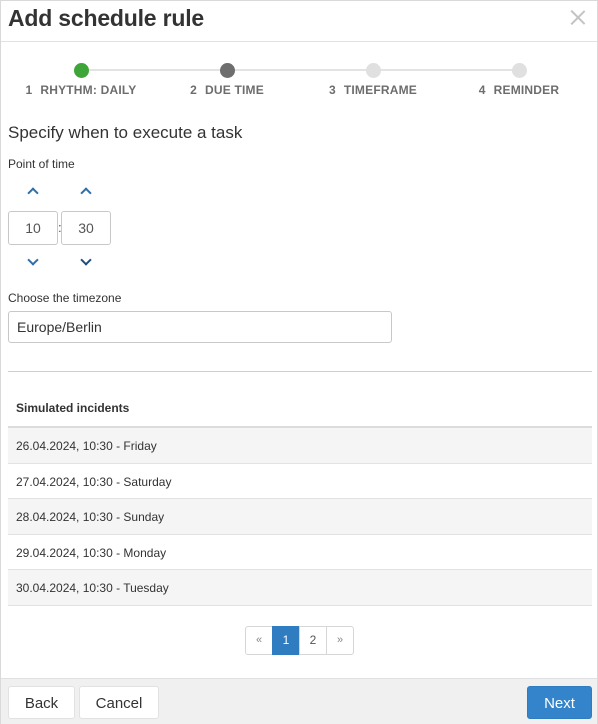 The image size is (598, 724). I want to click on minute-up-icon, so click(86, 192).